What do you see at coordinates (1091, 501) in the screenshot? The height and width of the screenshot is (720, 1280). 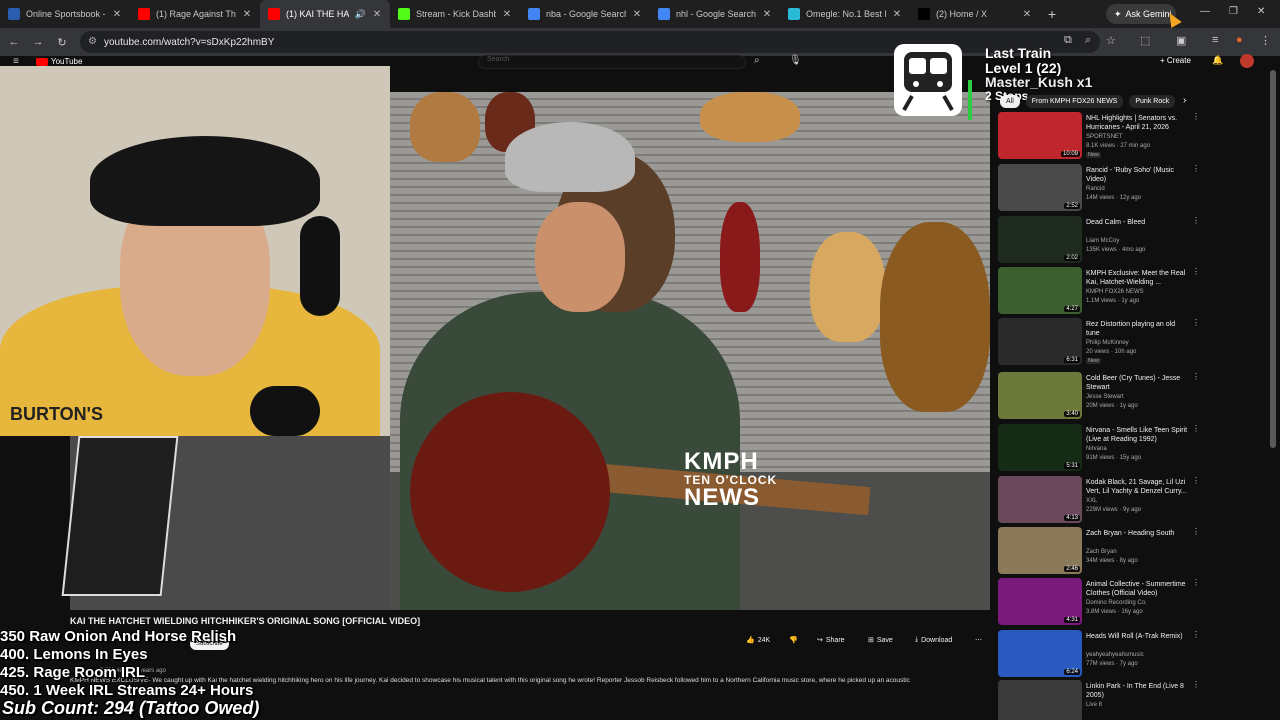 I see `channel-name: XXL` at bounding box center [1091, 501].